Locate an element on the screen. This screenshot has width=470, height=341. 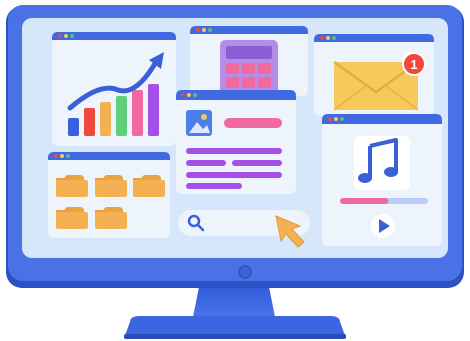
notification-badge: 1 is located at coordinates (414, 64).